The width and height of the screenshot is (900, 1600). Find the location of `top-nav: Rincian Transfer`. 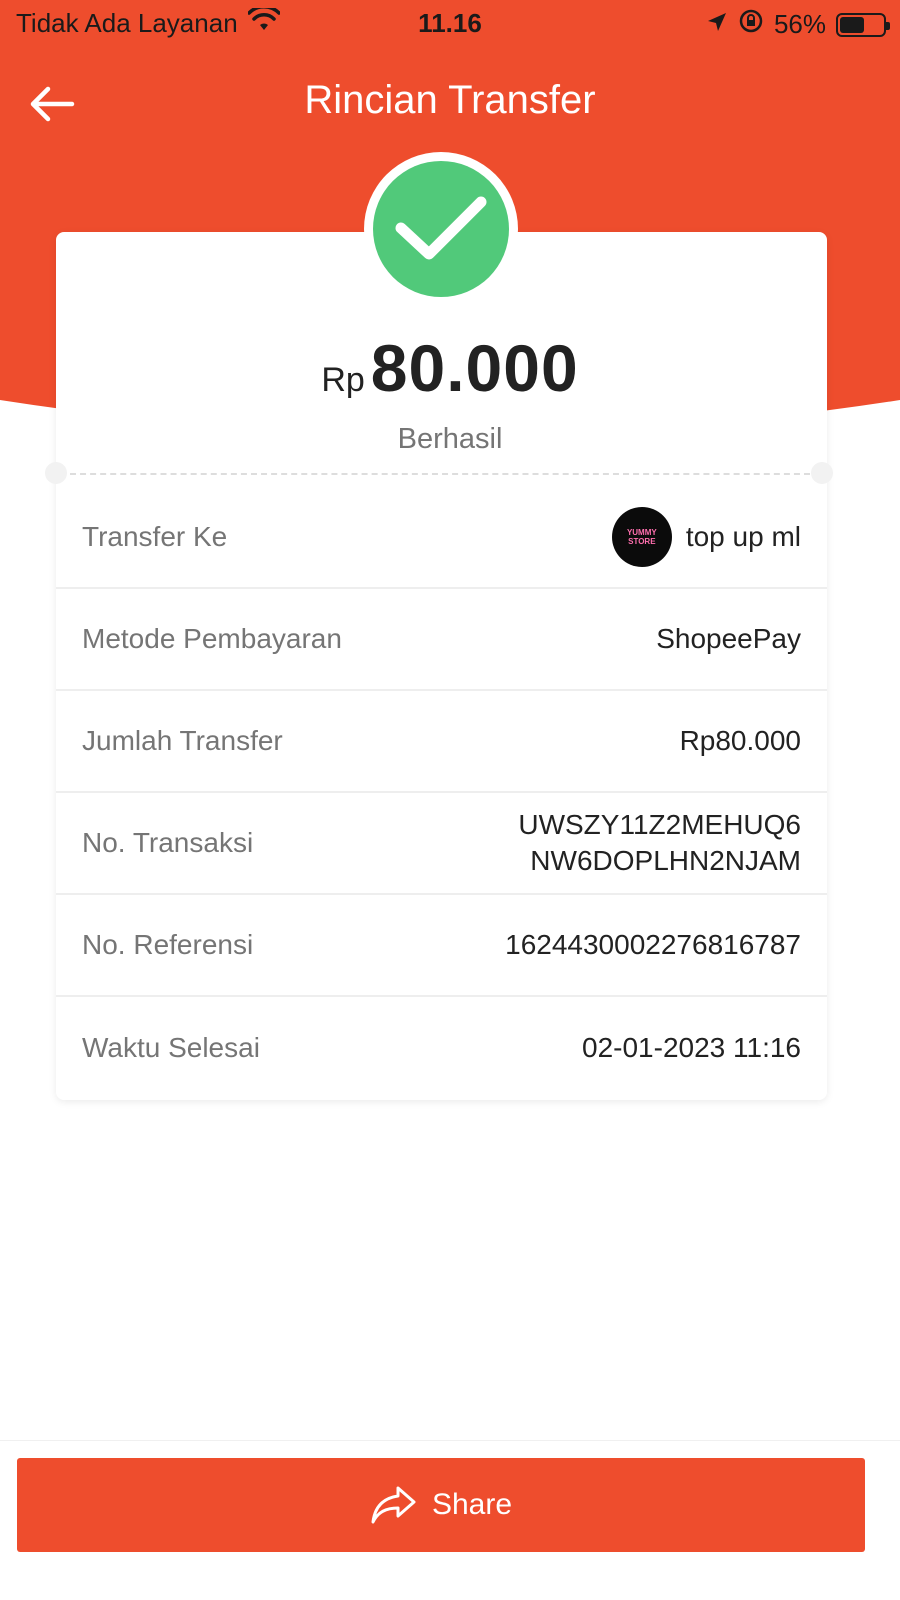

top-nav: Rincian Transfer is located at coordinates (450, 105).